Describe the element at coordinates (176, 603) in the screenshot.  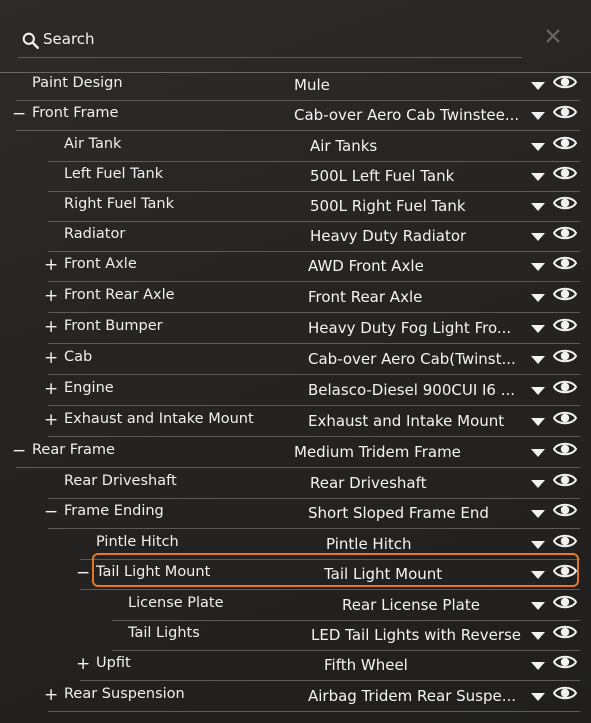
I see `row-label: License Plate` at that location.